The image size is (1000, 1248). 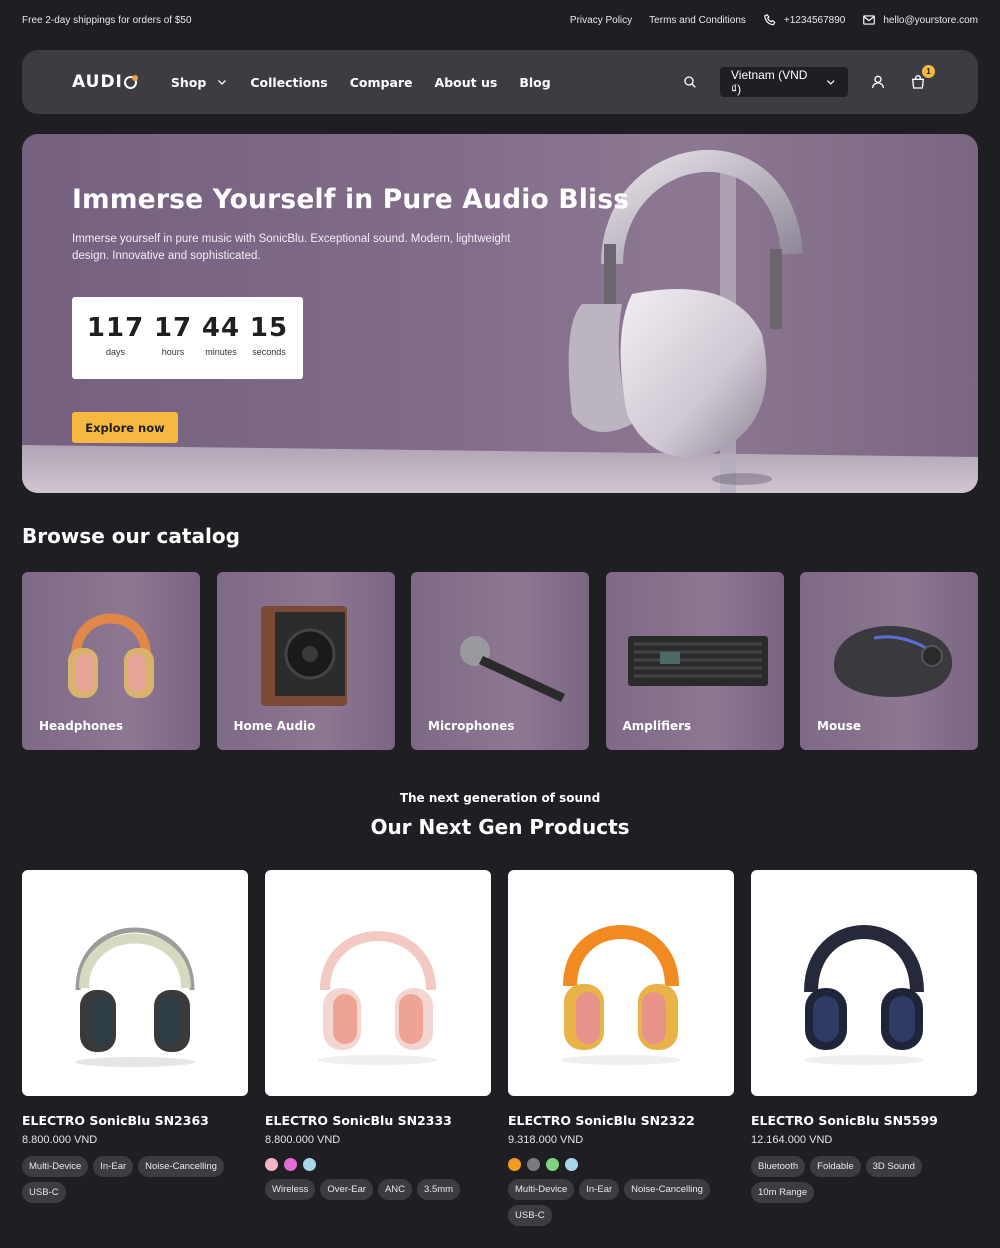 I want to click on catalog-item-mouse: Mouse, so click(x=889, y=661).